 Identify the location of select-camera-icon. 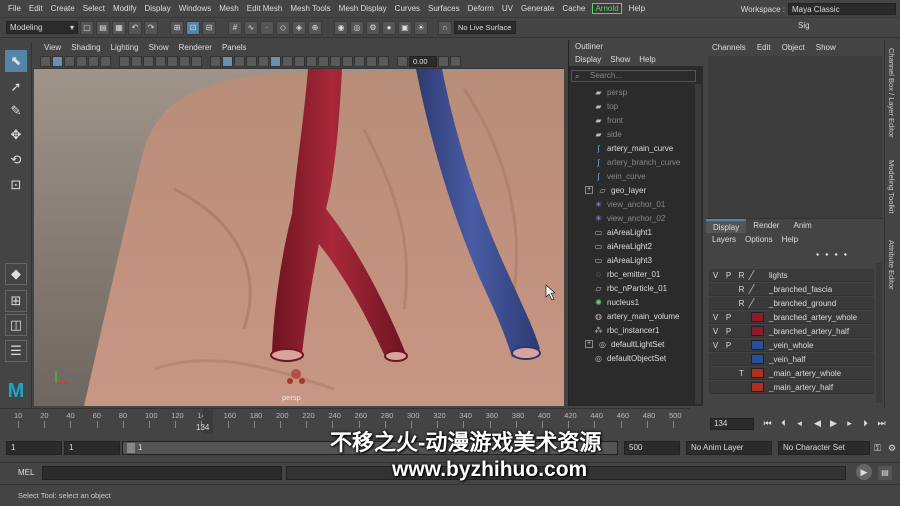
(45, 61).